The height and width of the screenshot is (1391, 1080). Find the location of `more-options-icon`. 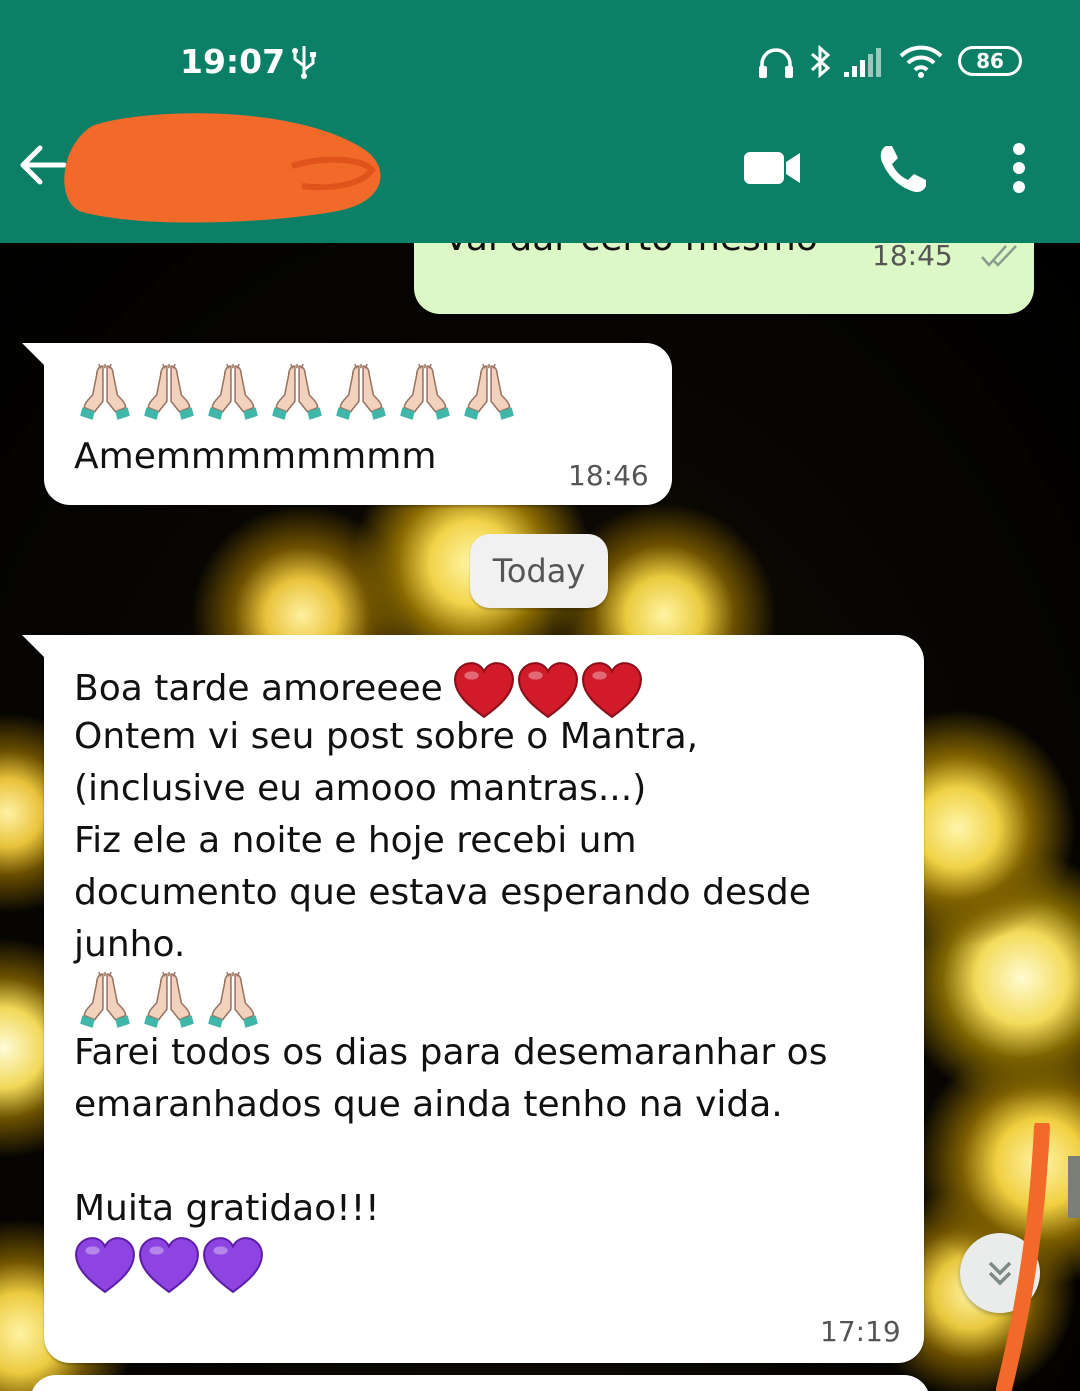

more-options-icon is located at coordinates (1019, 168).